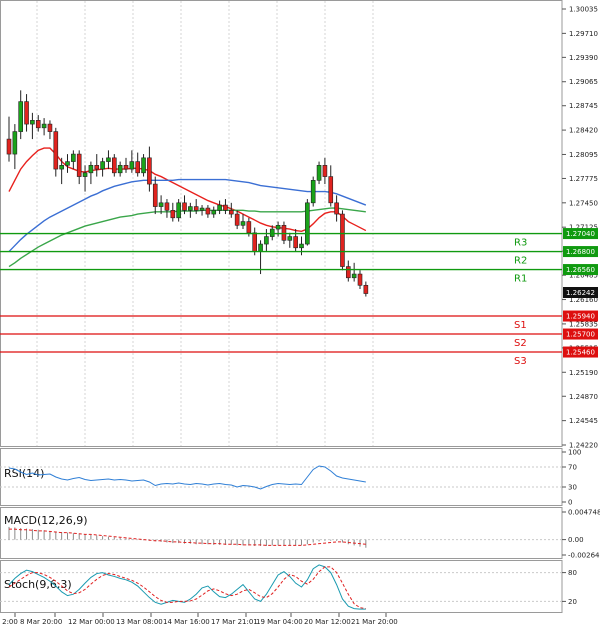 The width and height of the screenshot is (600, 630). Describe the element at coordinates (583, 373) in the screenshot. I see `price-tick-label: 1.25190` at that location.